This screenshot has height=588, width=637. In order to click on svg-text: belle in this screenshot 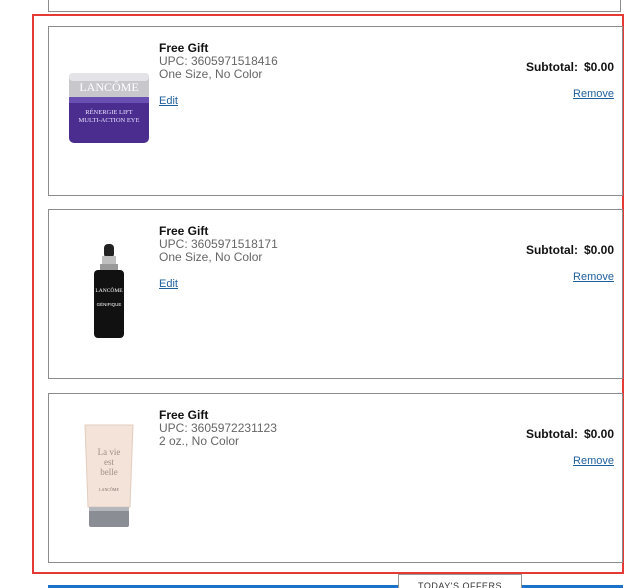, I will do `click(109, 472)`.